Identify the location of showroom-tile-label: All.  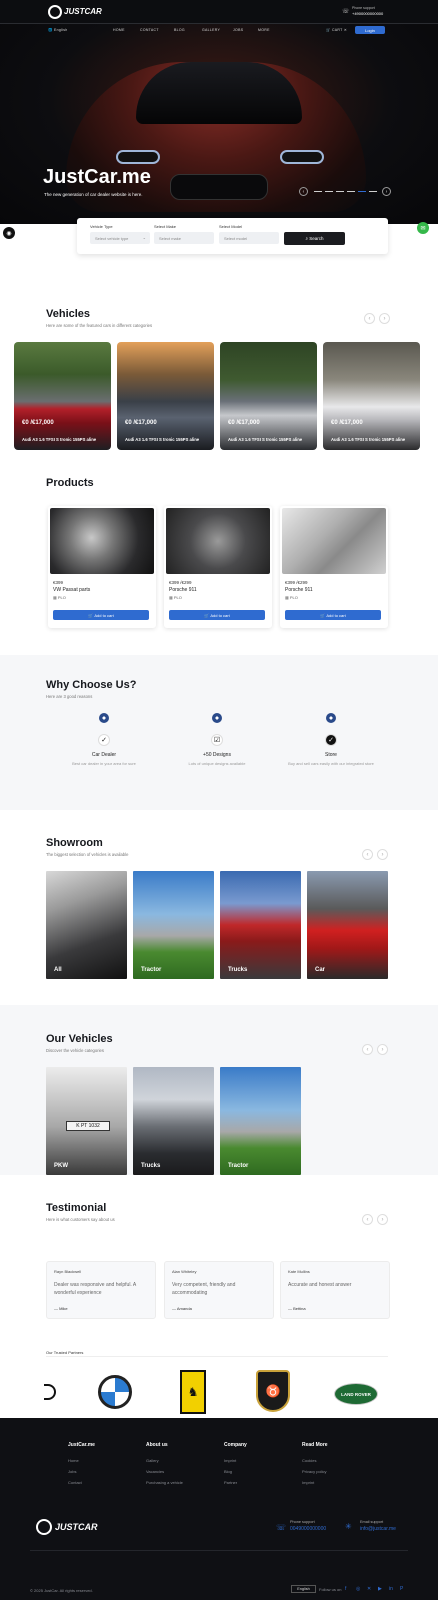
(58, 970).